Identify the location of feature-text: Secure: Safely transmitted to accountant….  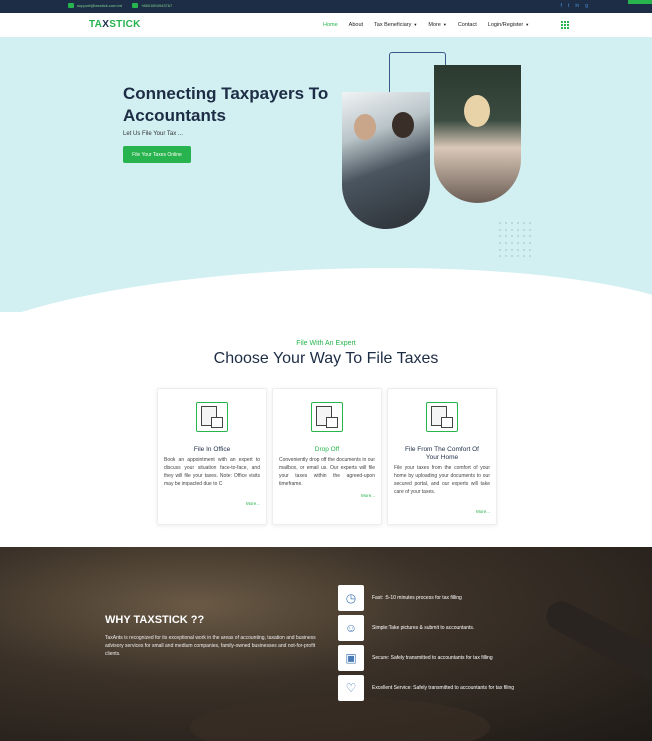
(432, 658).